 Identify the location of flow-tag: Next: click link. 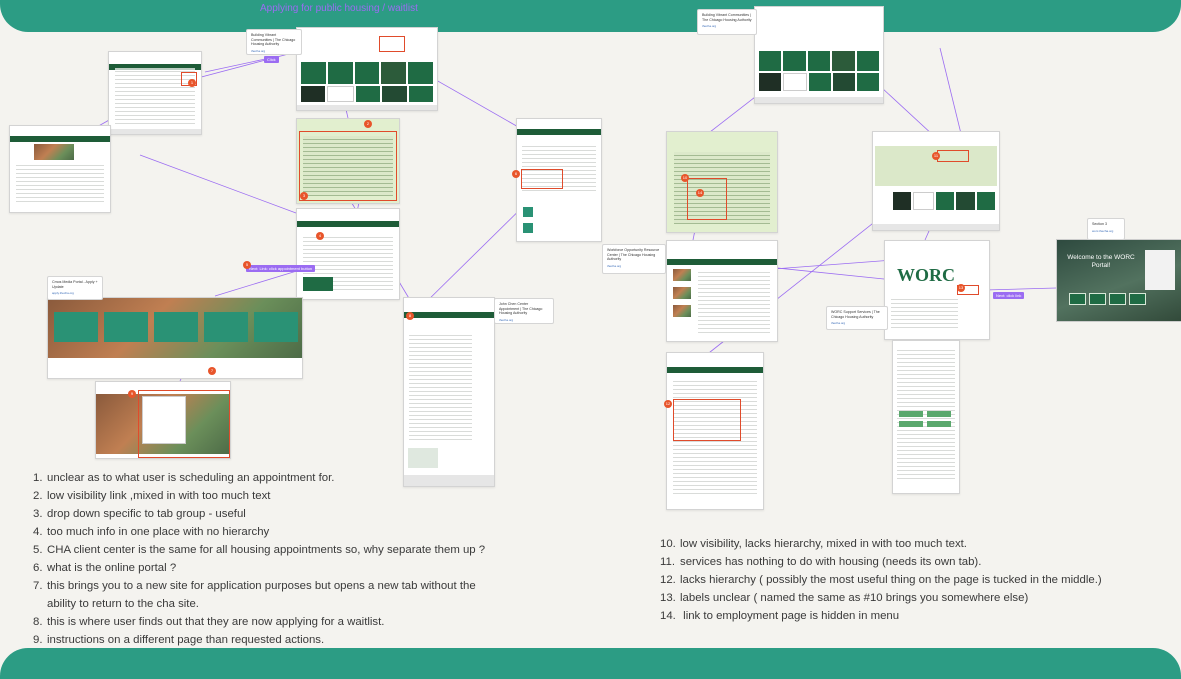
(1009, 295).